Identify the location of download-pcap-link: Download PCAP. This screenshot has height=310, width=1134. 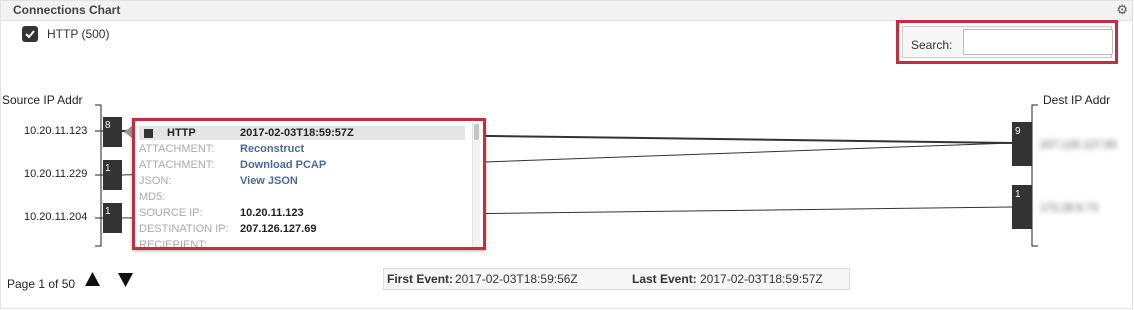
(283, 165).